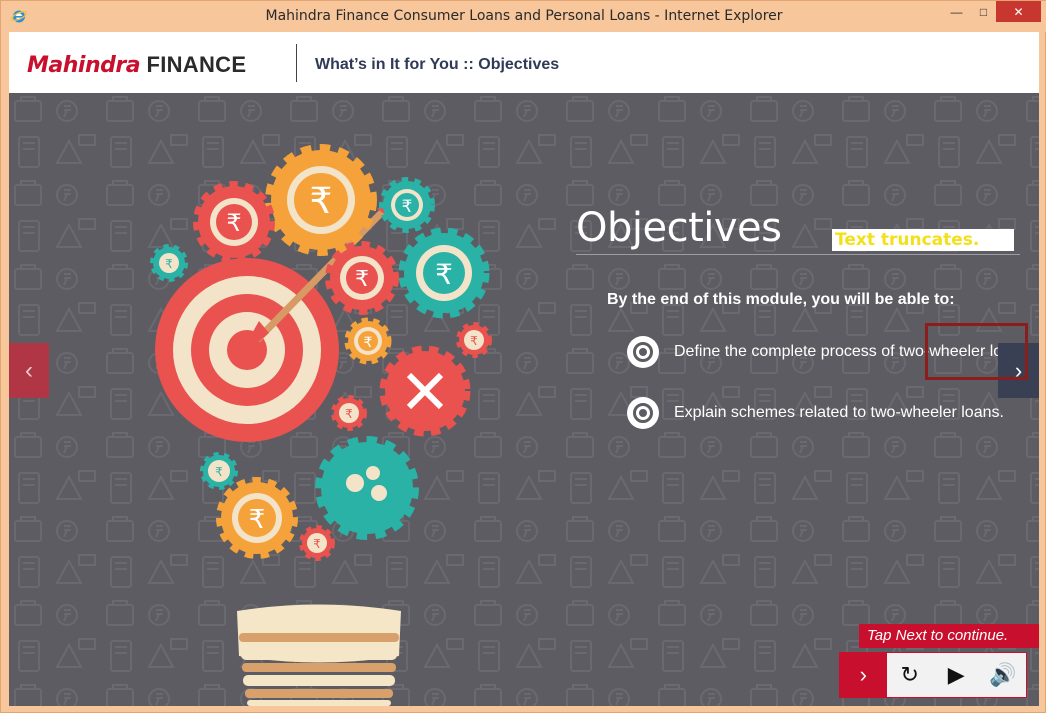 This screenshot has height=713, width=1046. What do you see at coordinates (976, 351) in the screenshot?
I see `truncation-highlight-box` at bounding box center [976, 351].